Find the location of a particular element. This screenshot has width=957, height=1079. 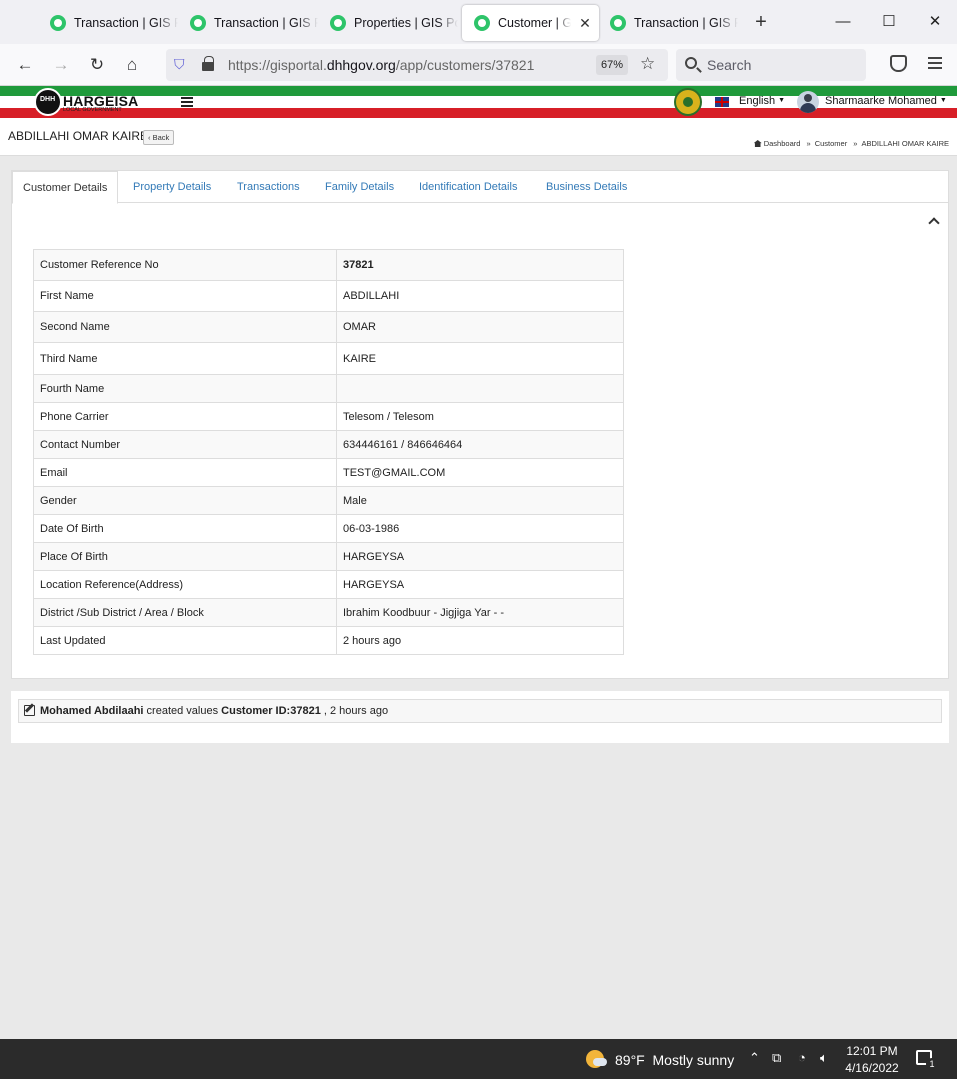

sidebar-toggle-icon is located at coordinates (187, 102).